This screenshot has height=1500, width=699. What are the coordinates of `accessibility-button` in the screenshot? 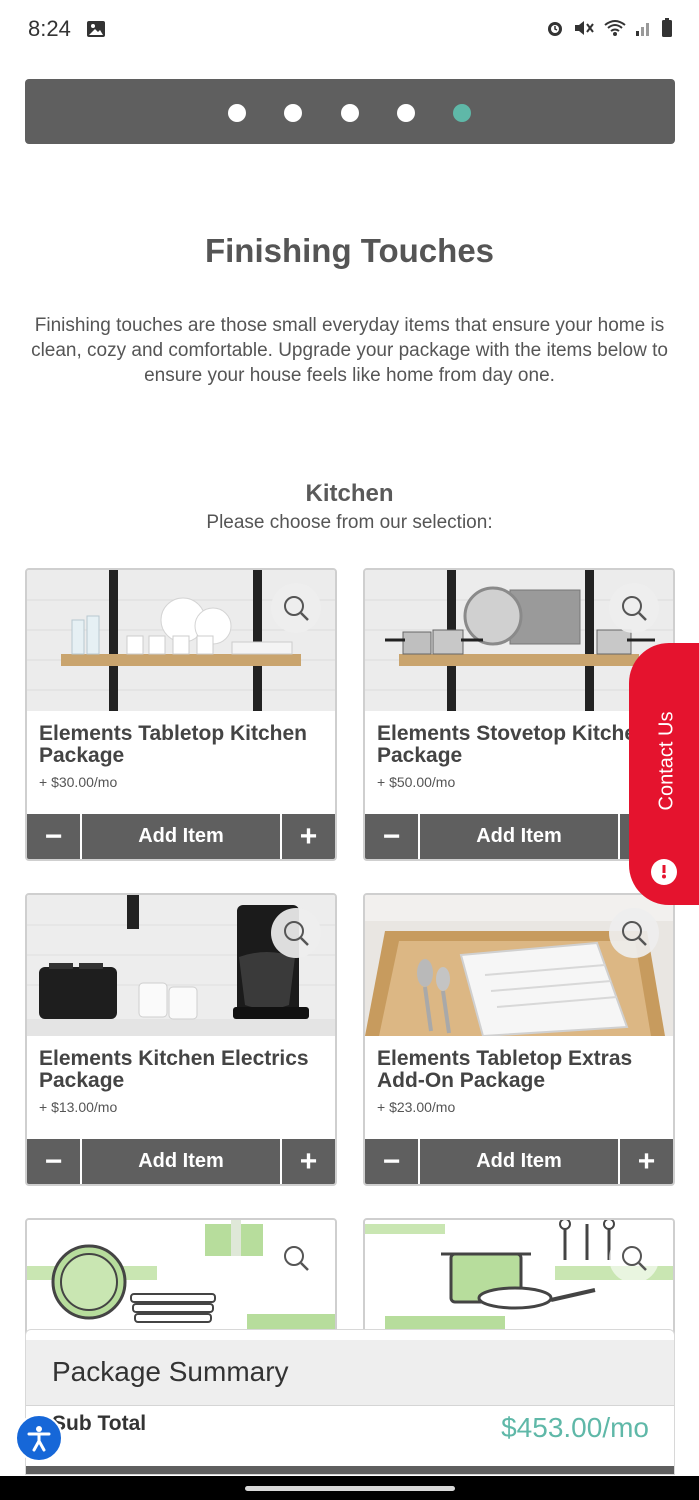 It's located at (39, 1438).